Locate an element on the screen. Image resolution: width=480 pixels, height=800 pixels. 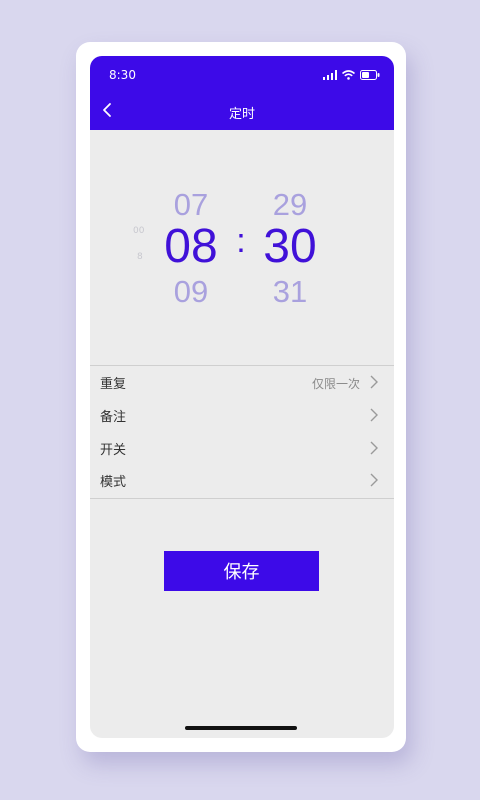
signal-icon is located at coordinates (330, 75).